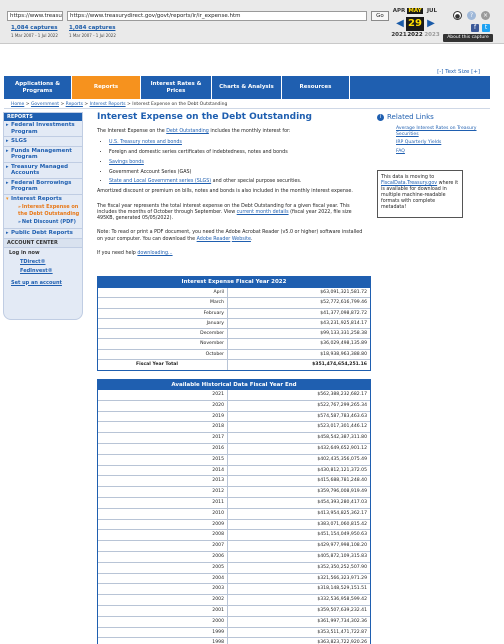 Image resolution: width=504 pixels, height=644 pixels. Describe the element at coordinates (444, 152) in the screenshot. I see `related-link-faq: FAQ` at that location.